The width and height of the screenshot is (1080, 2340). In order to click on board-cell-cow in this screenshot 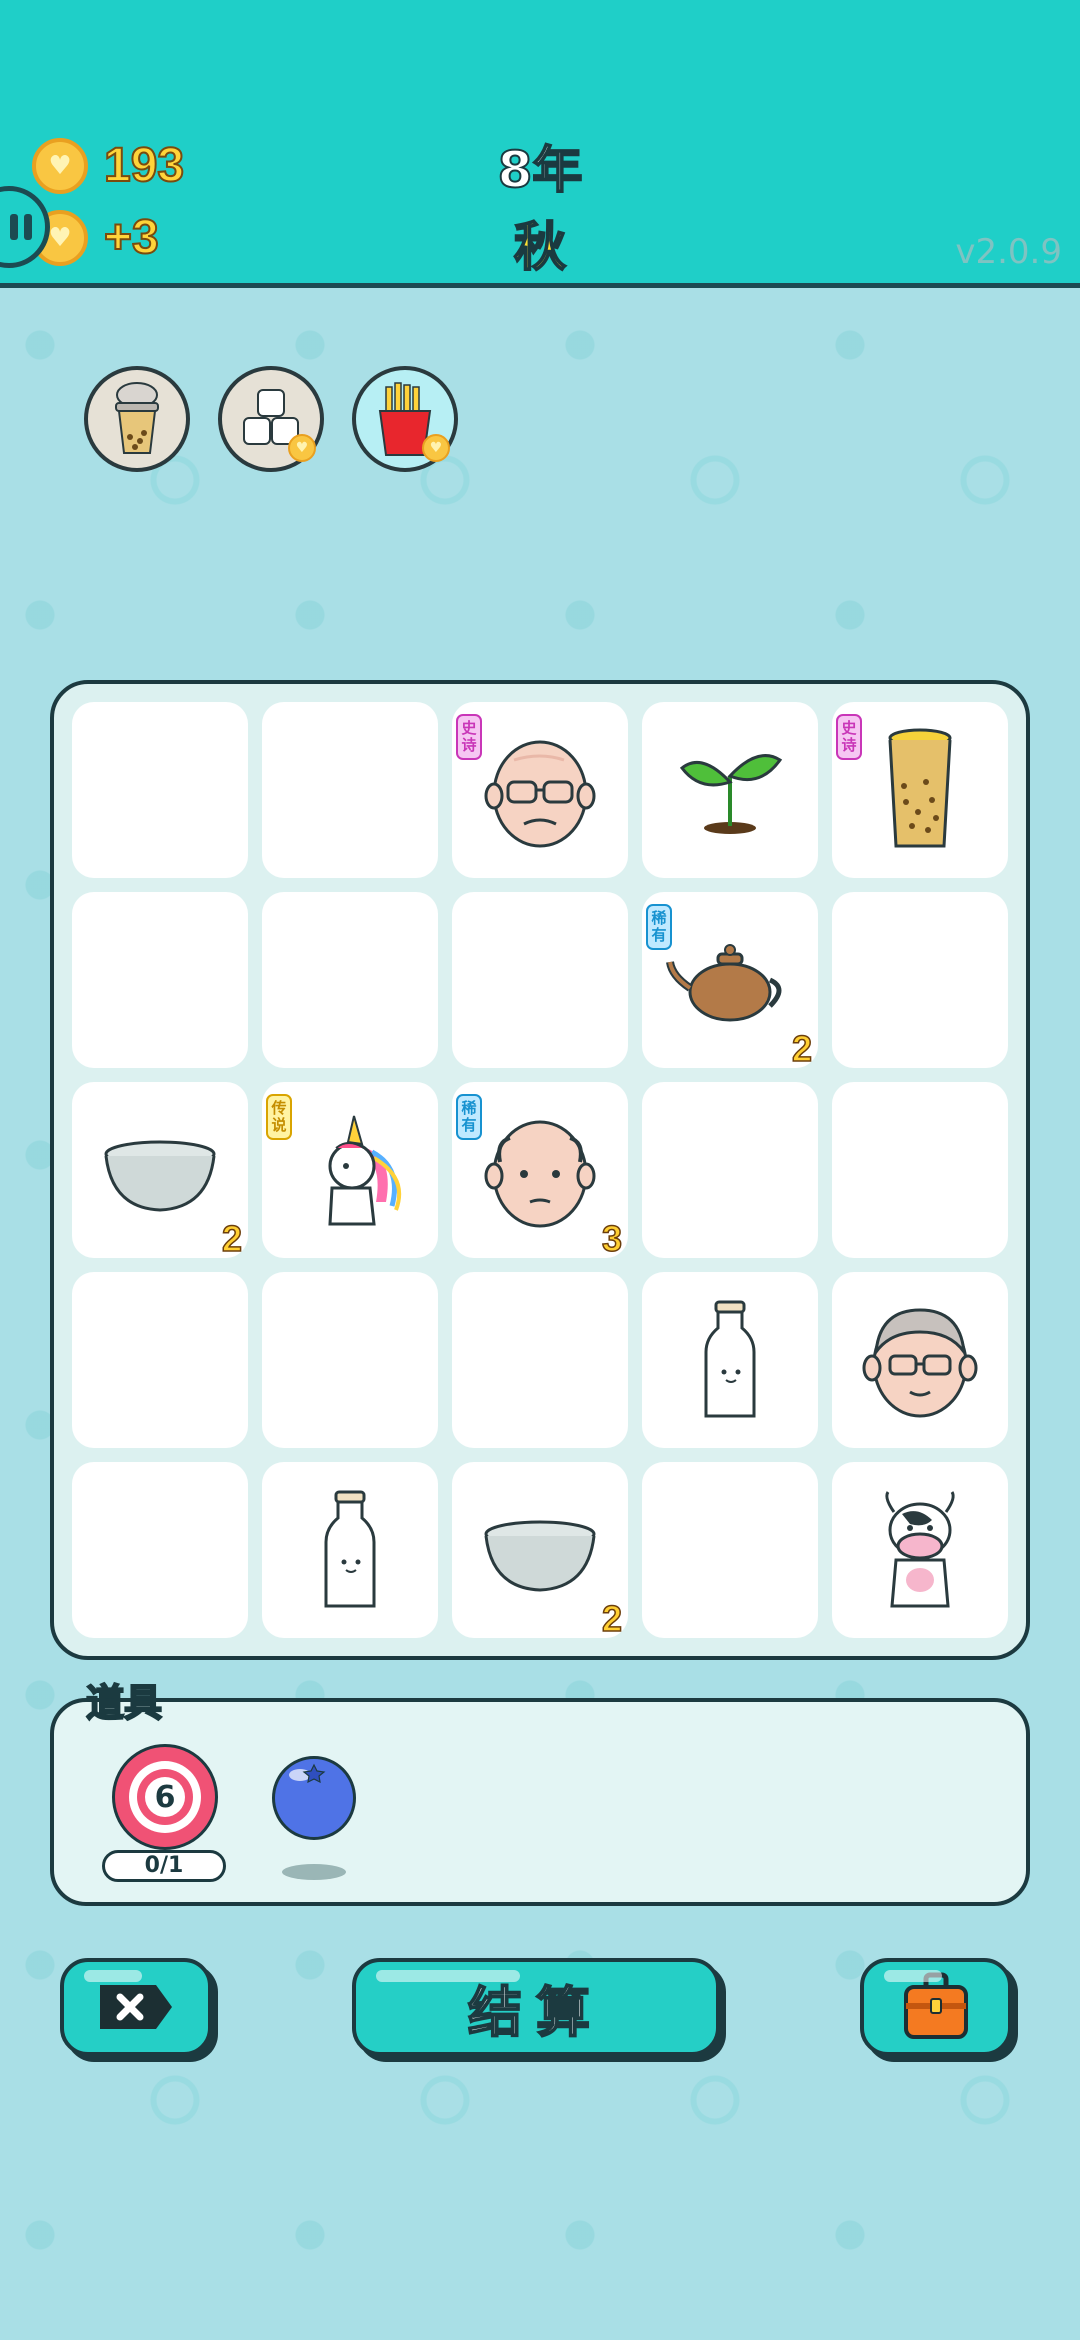, I will do `click(920, 1550)`.